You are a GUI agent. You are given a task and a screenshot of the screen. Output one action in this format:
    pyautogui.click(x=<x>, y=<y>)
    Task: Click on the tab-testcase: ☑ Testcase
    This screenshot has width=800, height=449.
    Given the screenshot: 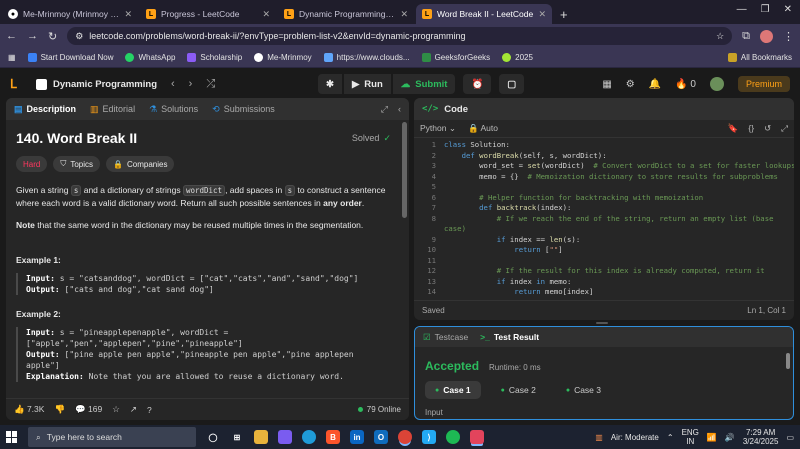 What is the action you would take?
    pyautogui.click(x=445, y=337)
    